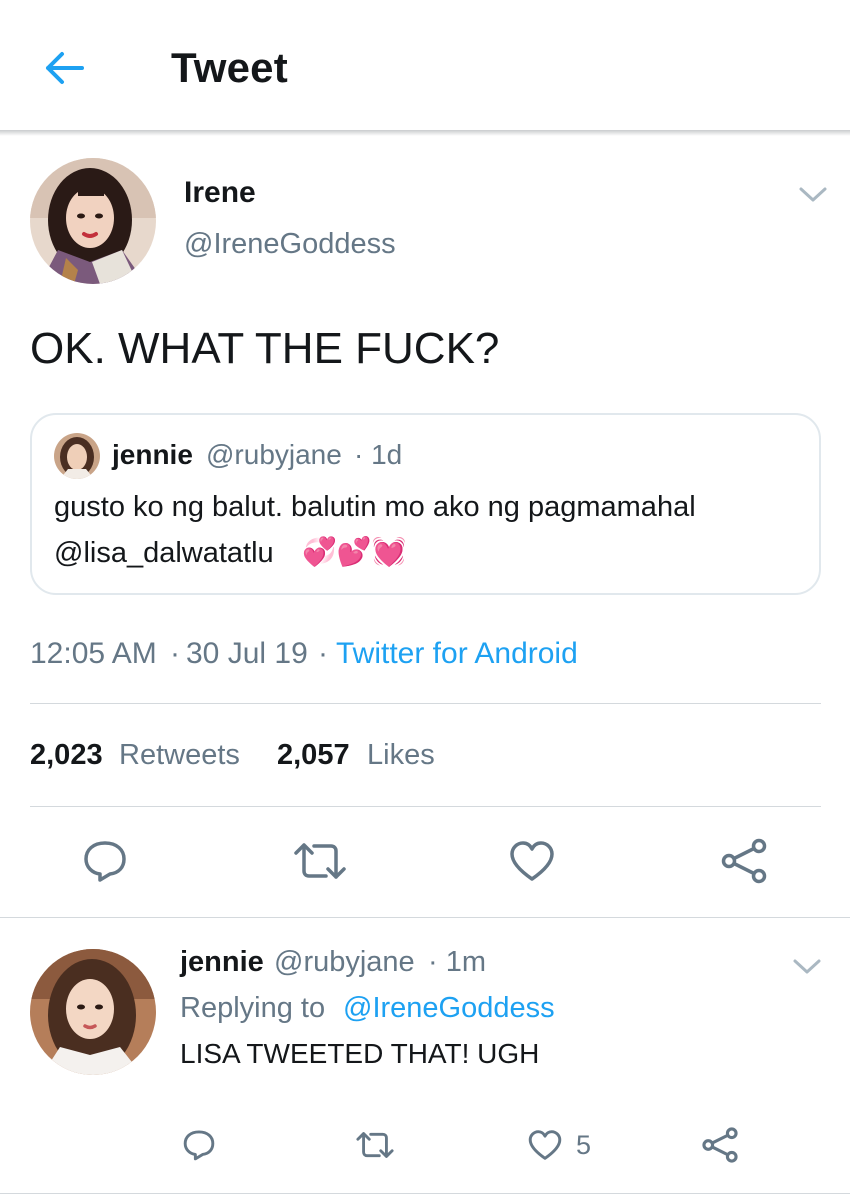 The height and width of the screenshot is (1200, 850). I want to click on quoted-author-name: jennie, so click(152, 454).